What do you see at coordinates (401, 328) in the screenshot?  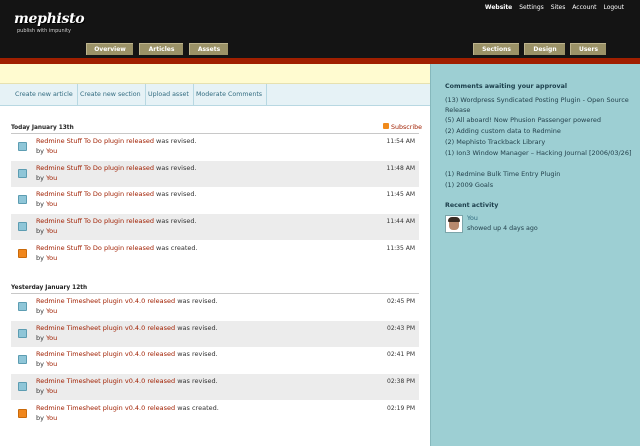 I see `activity-time: 02:43 PM` at bounding box center [401, 328].